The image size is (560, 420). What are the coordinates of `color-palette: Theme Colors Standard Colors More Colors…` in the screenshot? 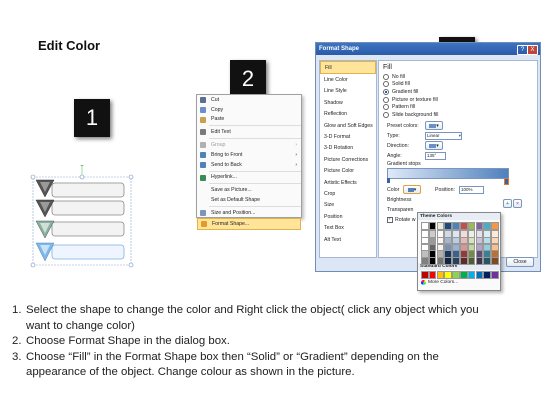 It's located at (459, 251).